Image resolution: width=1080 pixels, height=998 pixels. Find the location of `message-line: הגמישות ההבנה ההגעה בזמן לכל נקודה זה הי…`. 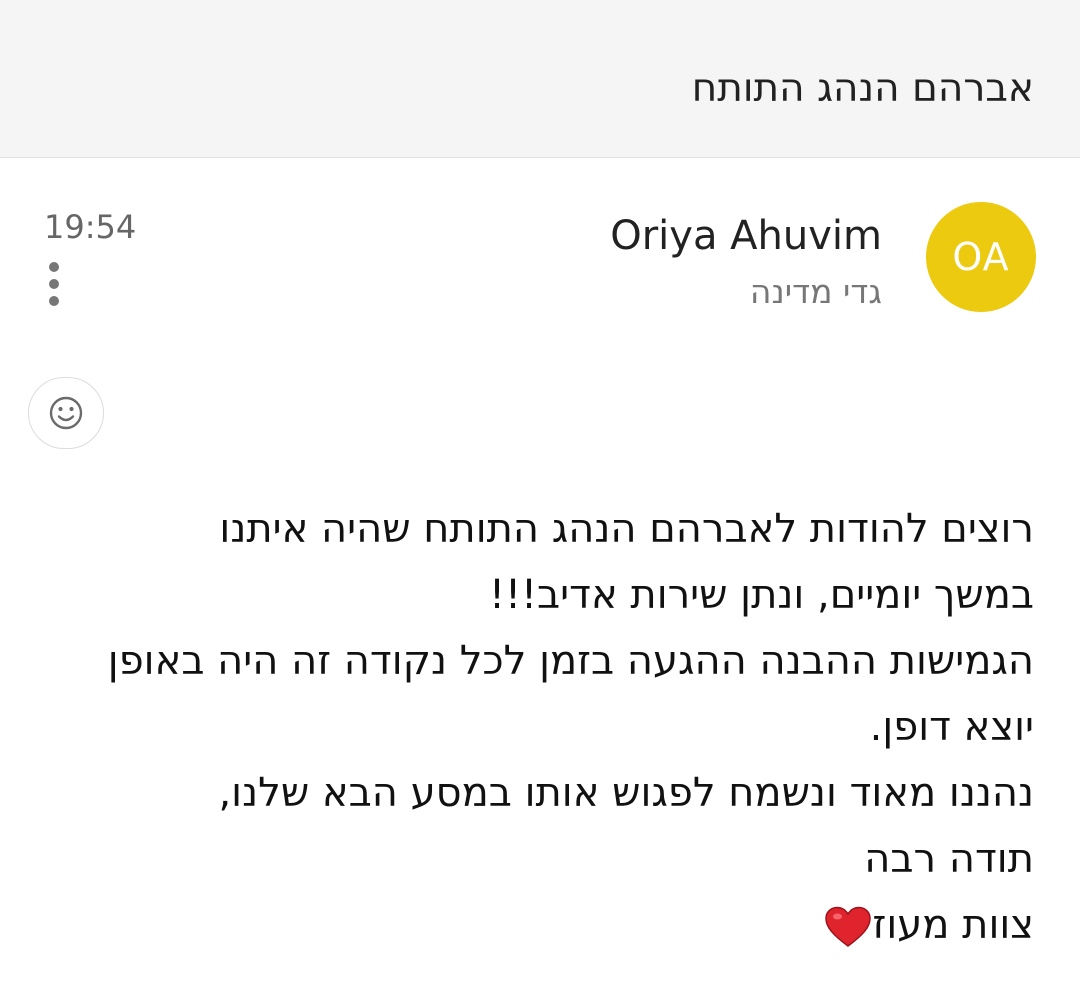

message-line: הגמישות ההבנה ההגעה בזמן לכל נקודה זה הי… is located at coordinates (570, 661).